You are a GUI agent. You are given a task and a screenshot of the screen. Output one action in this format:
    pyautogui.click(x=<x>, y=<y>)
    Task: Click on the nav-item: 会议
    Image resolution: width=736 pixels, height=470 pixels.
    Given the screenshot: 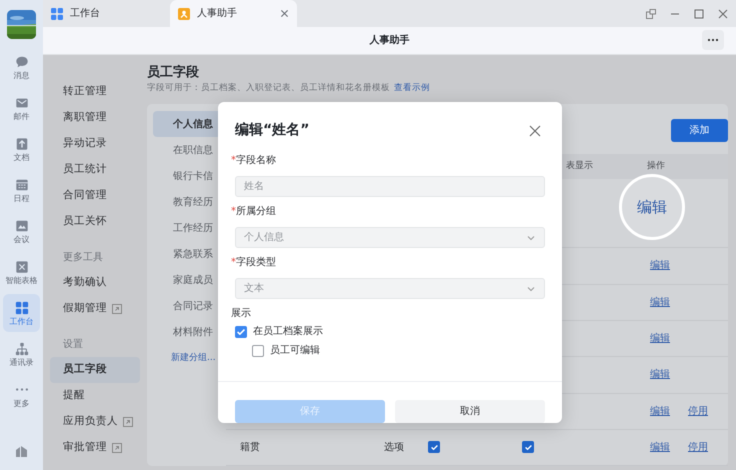 What is the action you would take?
    pyautogui.click(x=21, y=231)
    